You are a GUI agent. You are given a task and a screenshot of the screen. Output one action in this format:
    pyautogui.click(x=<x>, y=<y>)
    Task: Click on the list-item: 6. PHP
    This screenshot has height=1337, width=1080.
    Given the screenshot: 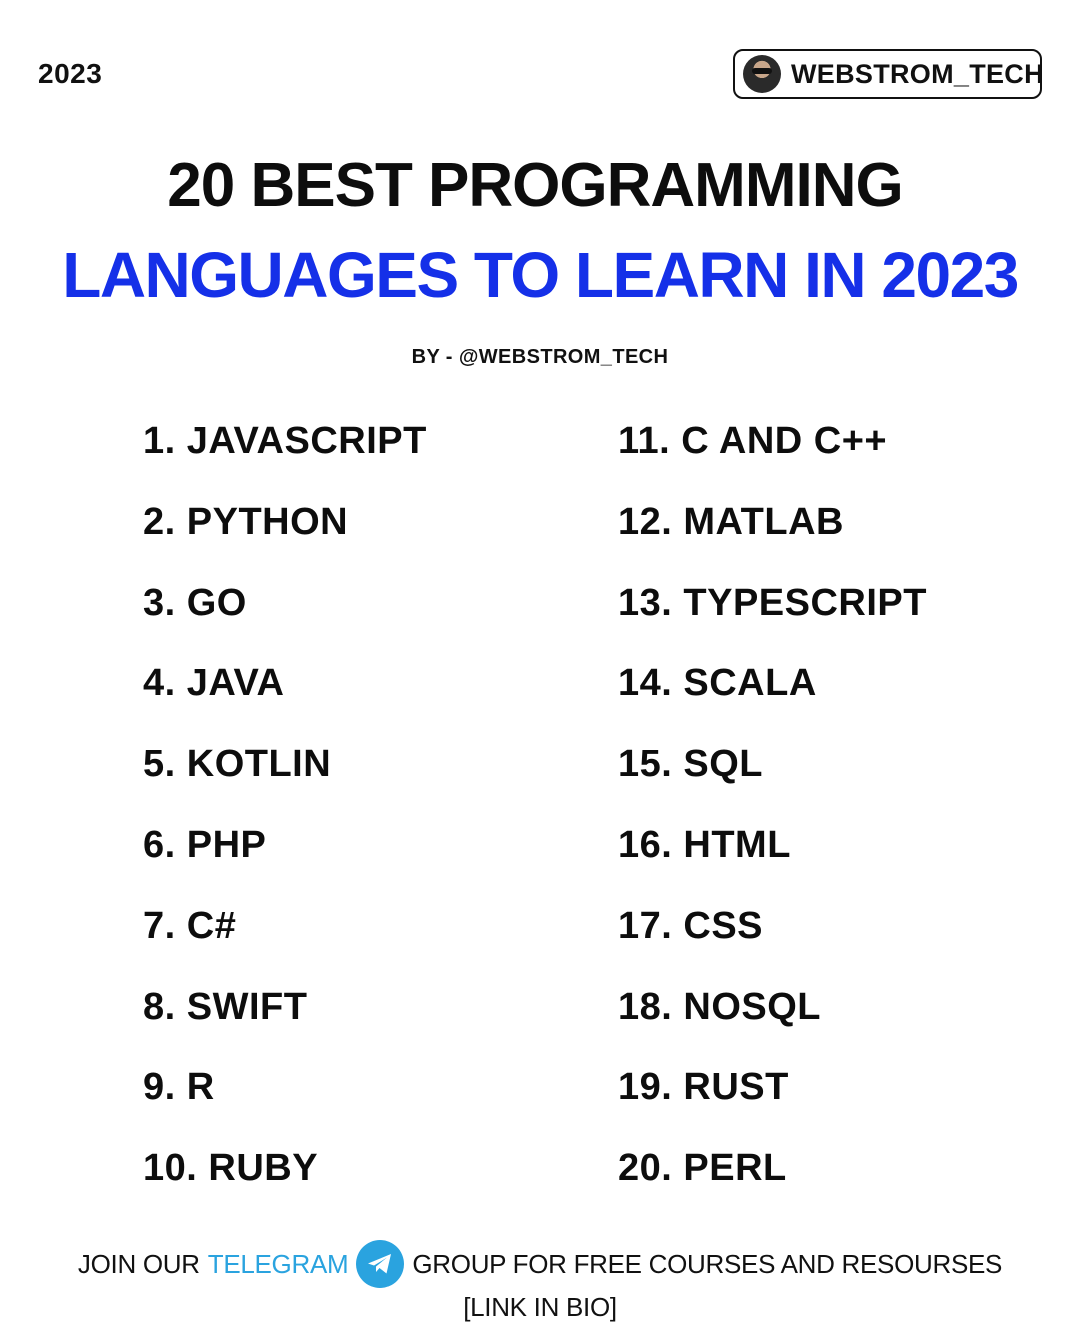 What is the action you would take?
    pyautogui.click(x=205, y=844)
    